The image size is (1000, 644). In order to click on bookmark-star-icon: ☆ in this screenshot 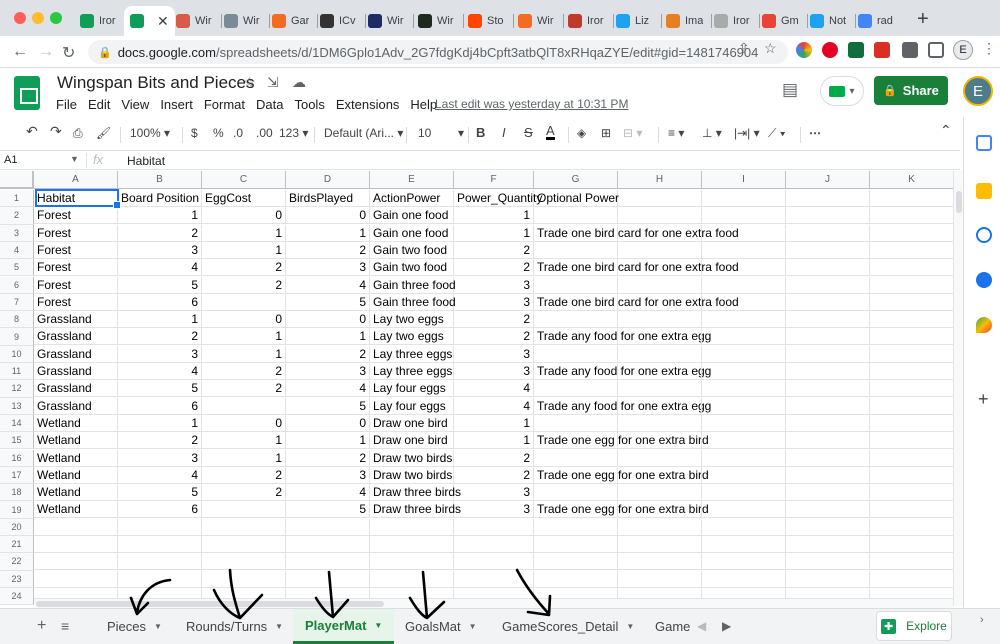, I will do `click(770, 48)`.